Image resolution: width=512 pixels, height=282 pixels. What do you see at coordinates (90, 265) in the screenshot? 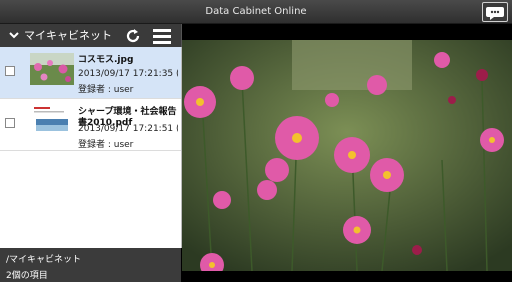
I see `status-bar: /マイキャビネット 2個の項目` at bounding box center [90, 265].